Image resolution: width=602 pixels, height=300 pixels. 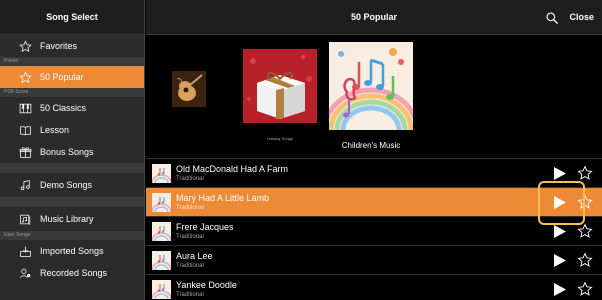 What do you see at coordinates (66, 185) in the screenshot?
I see `sidebar-item-label: Demo Songs` at bounding box center [66, 185].